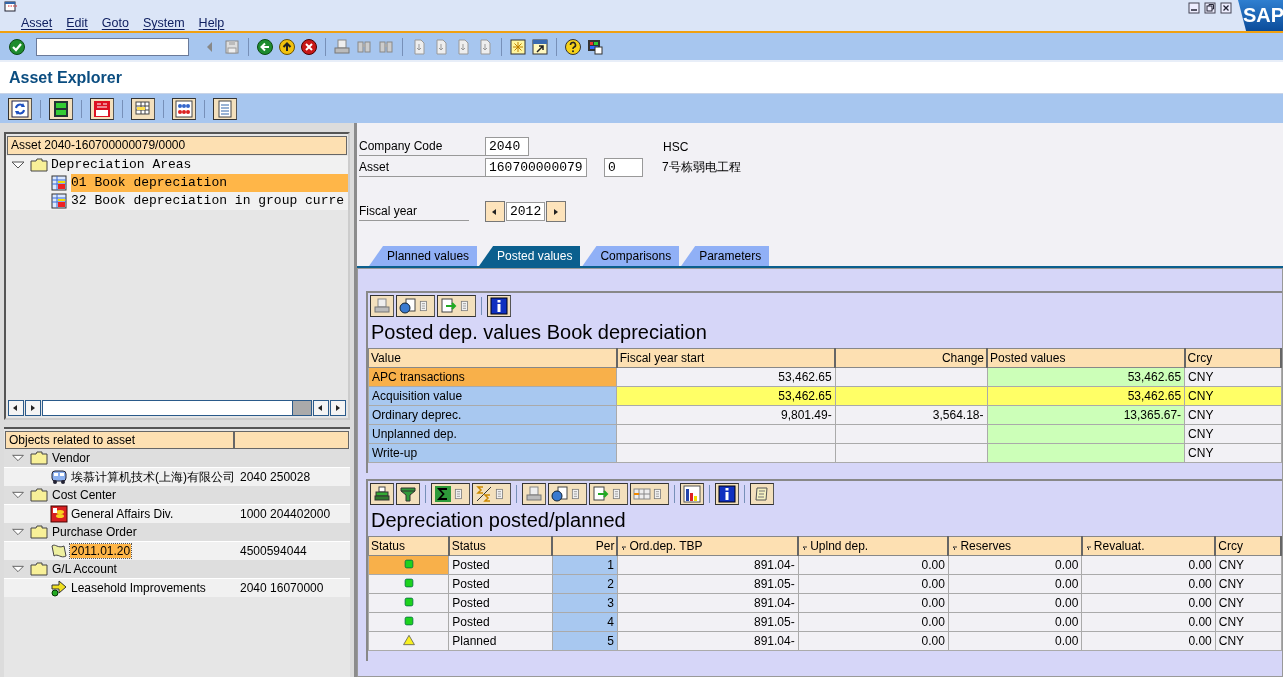 The height and width of the screenshot is (677, 1283). What do you see at coordinates (112, 46) in the screenshot?
I see `command-field` at bounding box center [112, 46].